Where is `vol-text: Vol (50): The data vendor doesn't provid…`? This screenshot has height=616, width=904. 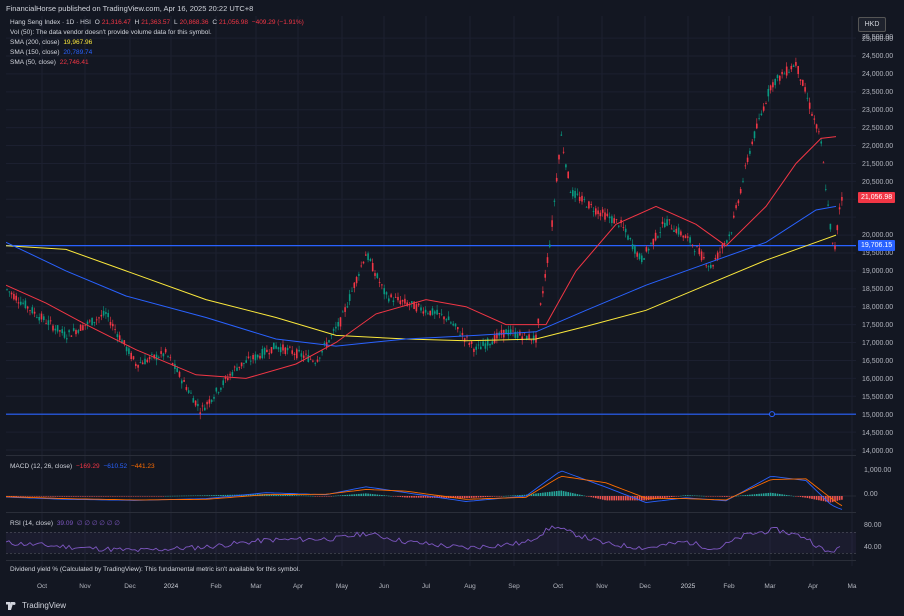 vol-text: Vol (50): The data vendor doesn't provid… is located at coordinates (111, 32).